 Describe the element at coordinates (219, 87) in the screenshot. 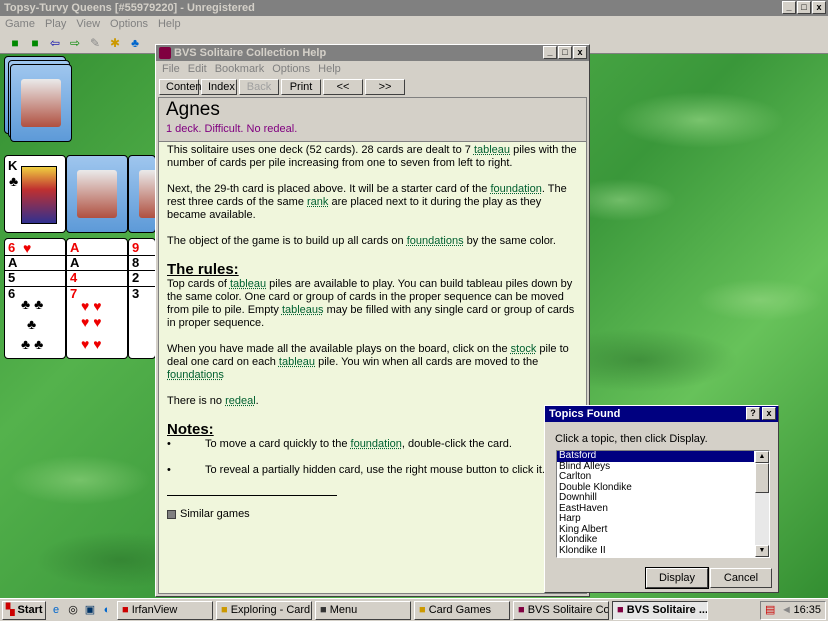

I see `index-button: Index` at that location.